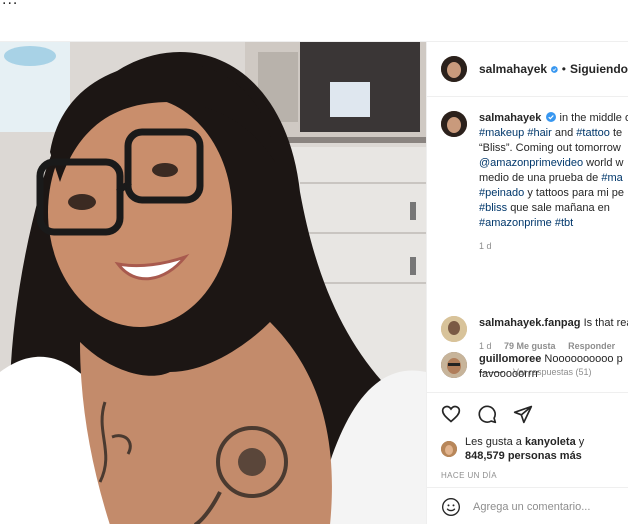 This screenshot has height=524, width=628. Describe the element at coordinates (493, 208) in the screenshot. I see `hashtag-bliss: #bliss` at that location.